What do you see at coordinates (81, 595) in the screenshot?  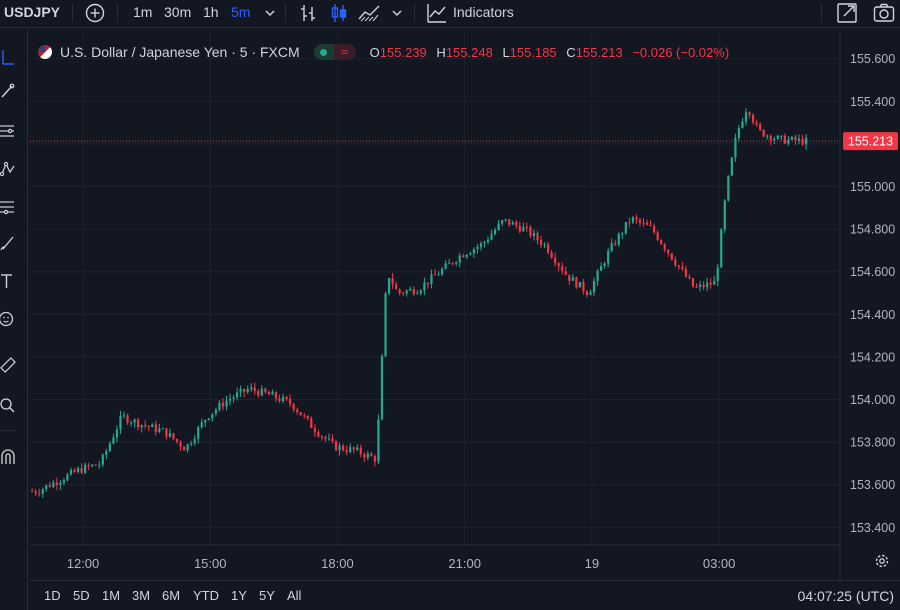 I see `range-5d-button: 5D` at bounding box center [81, 595].